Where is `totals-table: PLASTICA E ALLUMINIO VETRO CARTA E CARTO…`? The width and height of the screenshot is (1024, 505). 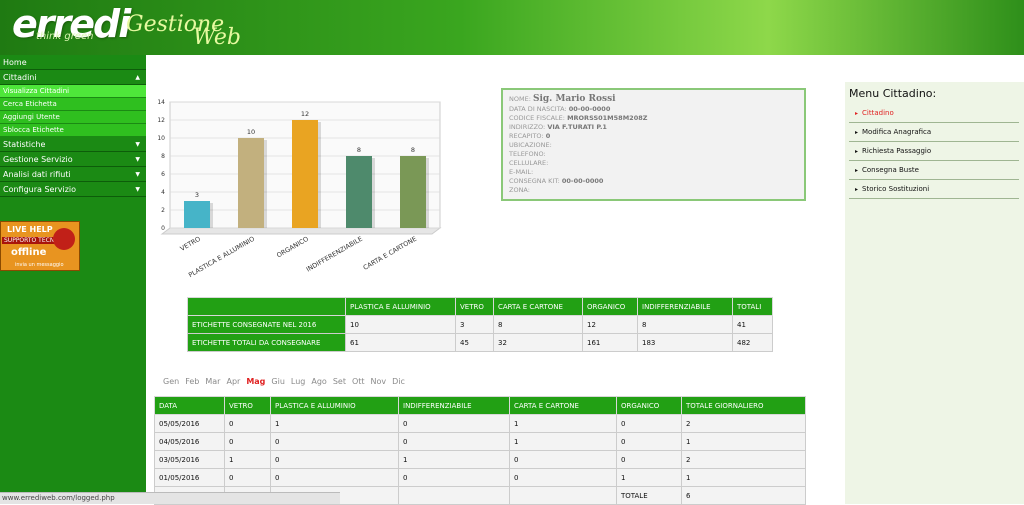 totals-table: PLASTICA E ALLUMINIO VETRO CARTA E CARTO… is located at coordinates (480, 324).